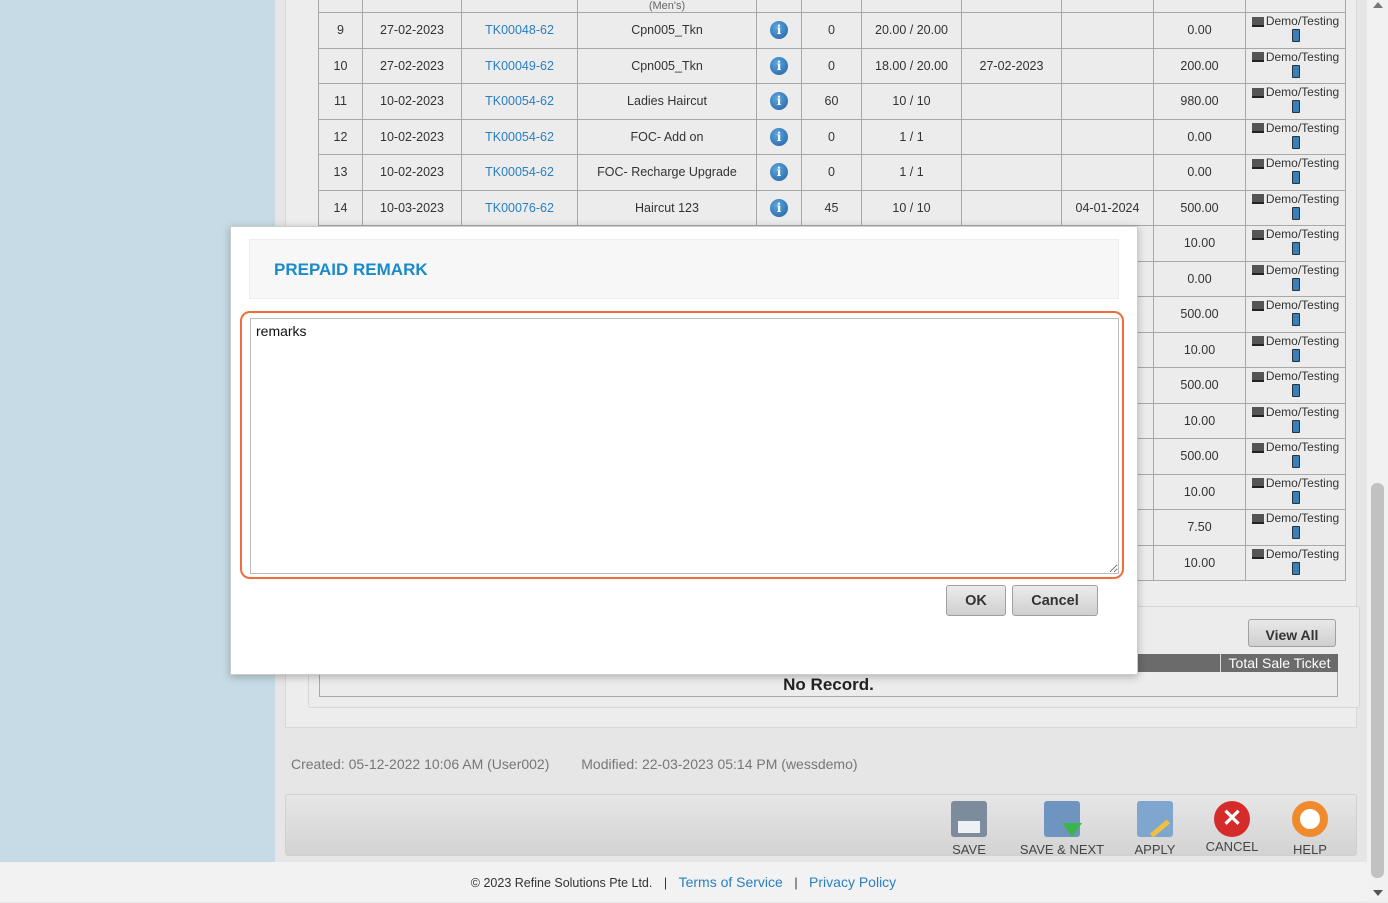  What do you see at coordinates (1378, 5) in the screenshot?
I see `scroll-up-arrow-icon` at bounding box center [1378, 5].